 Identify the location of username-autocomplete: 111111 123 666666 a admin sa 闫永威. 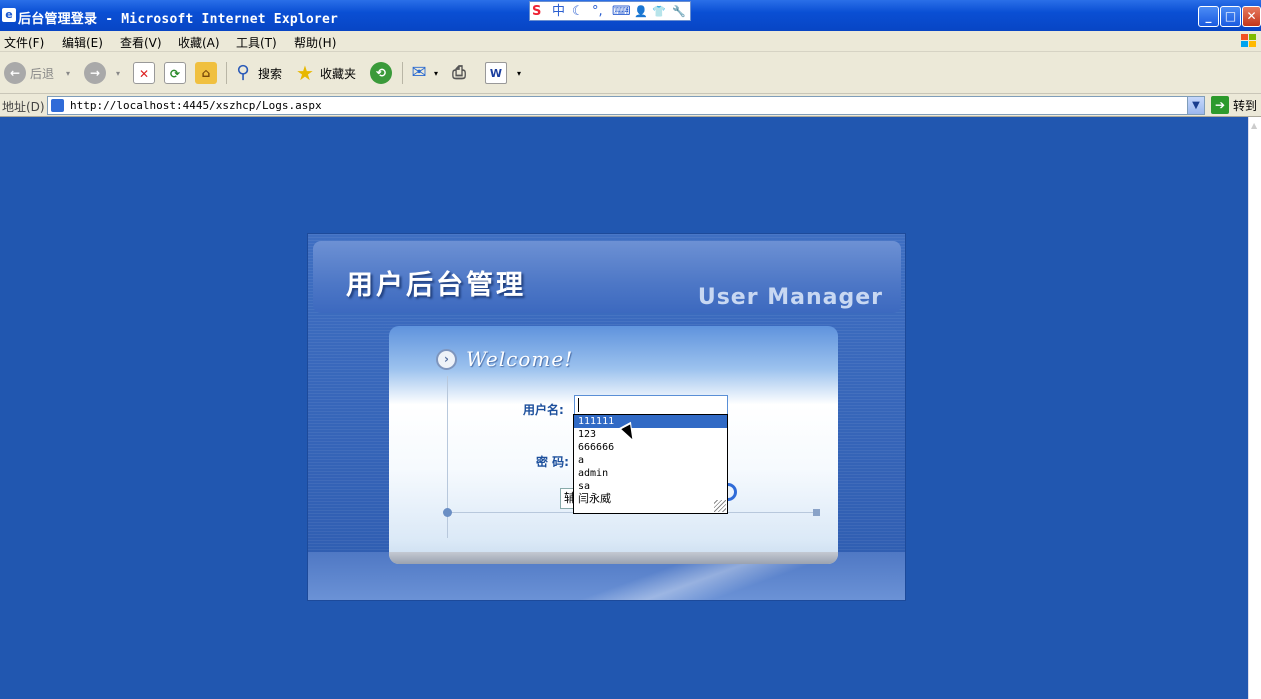
(650, 464).